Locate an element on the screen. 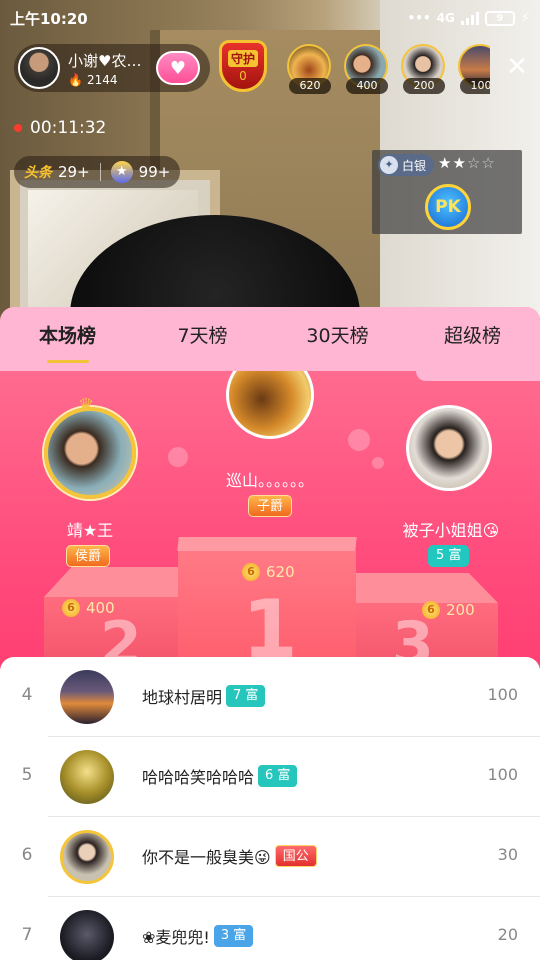 The height and width of the screenshot is (960, 540). list-rank: 4 is located at coordinates (27, 695).